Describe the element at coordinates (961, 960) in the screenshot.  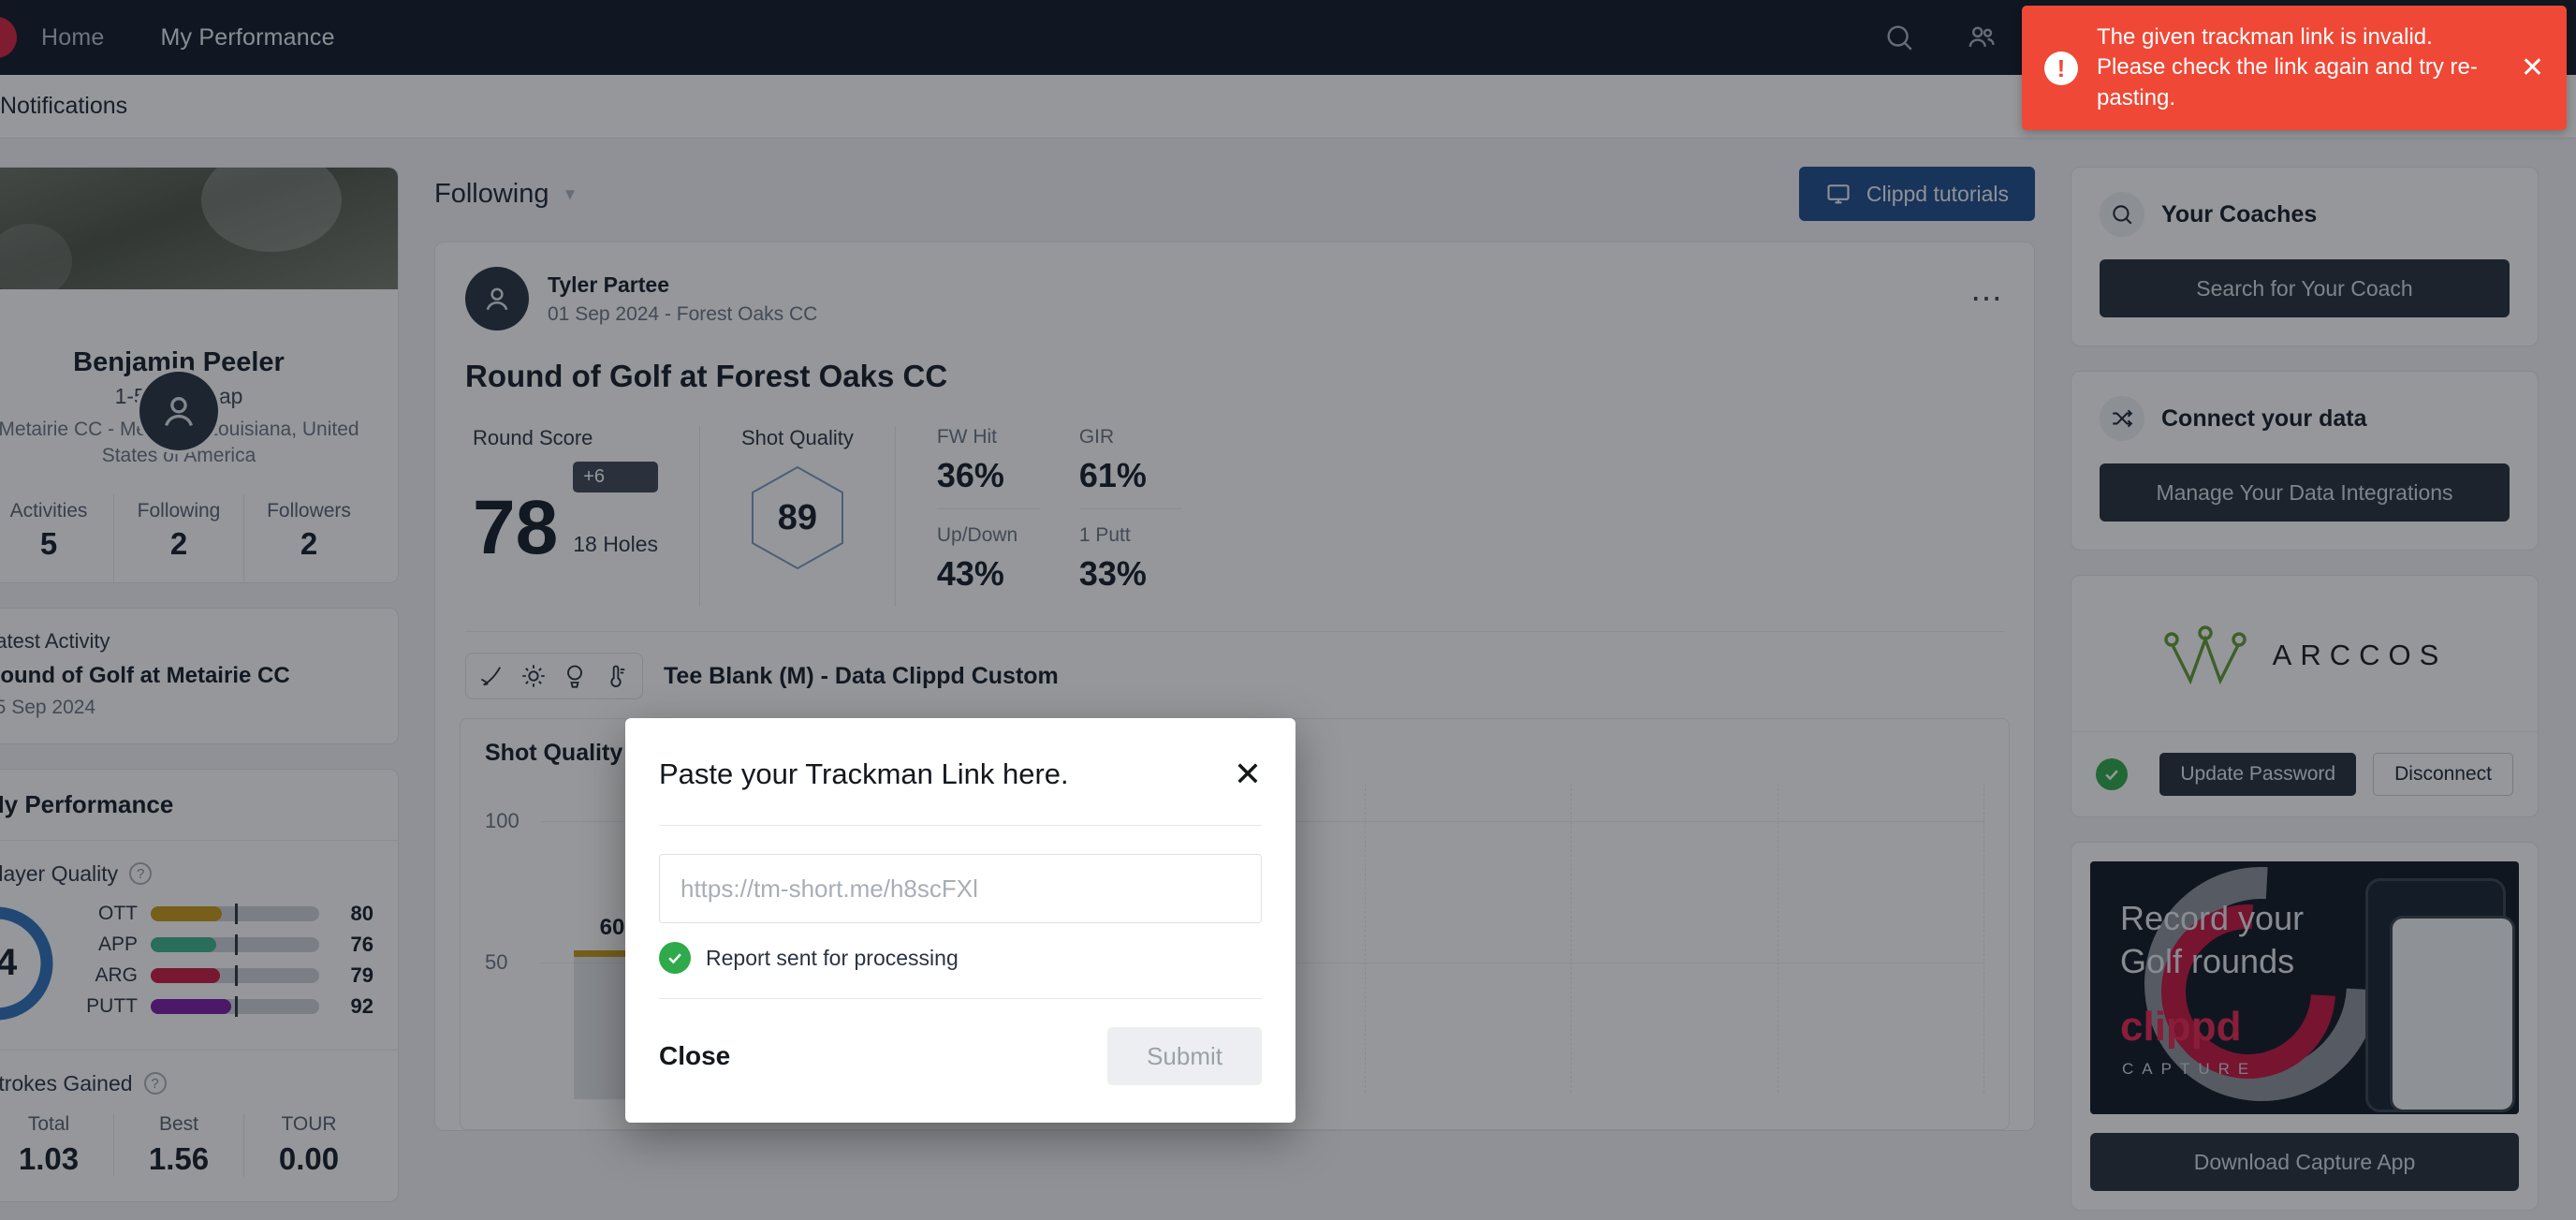
I see `modal-status-row: Report sent for processing` at that location.